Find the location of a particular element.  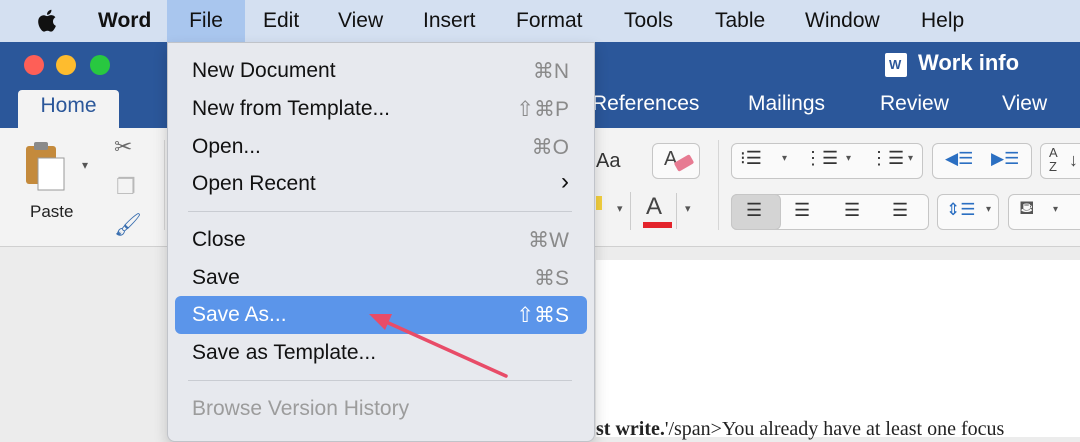

annotation-arrow-icon is located at coordinates (438, 346).